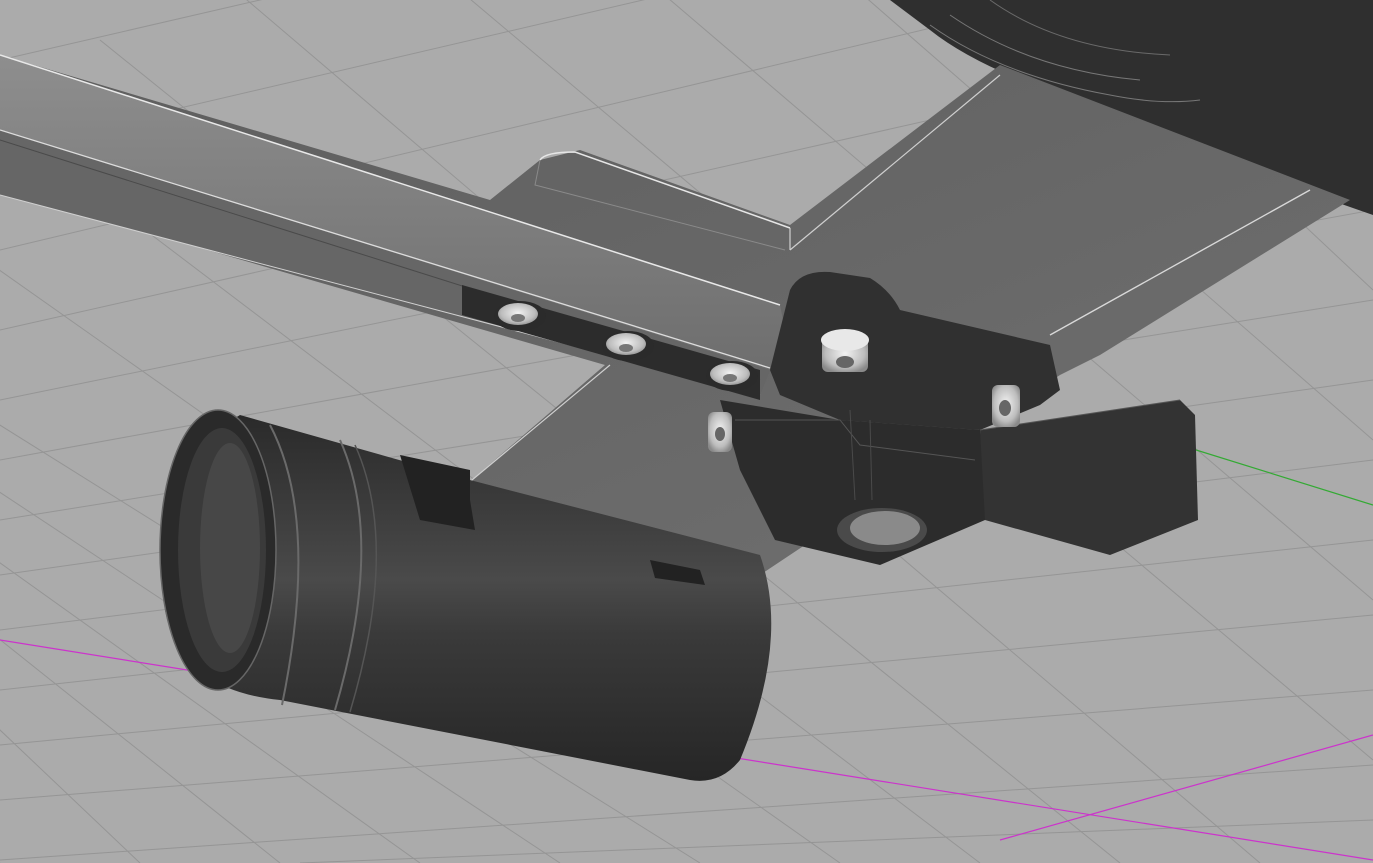 The width and height of the screenshot is (1373, 863). What do you see at coordinates (1276, 475) in the screenshot?
I see `y-axis-line` at bounding box center [1276, 475].